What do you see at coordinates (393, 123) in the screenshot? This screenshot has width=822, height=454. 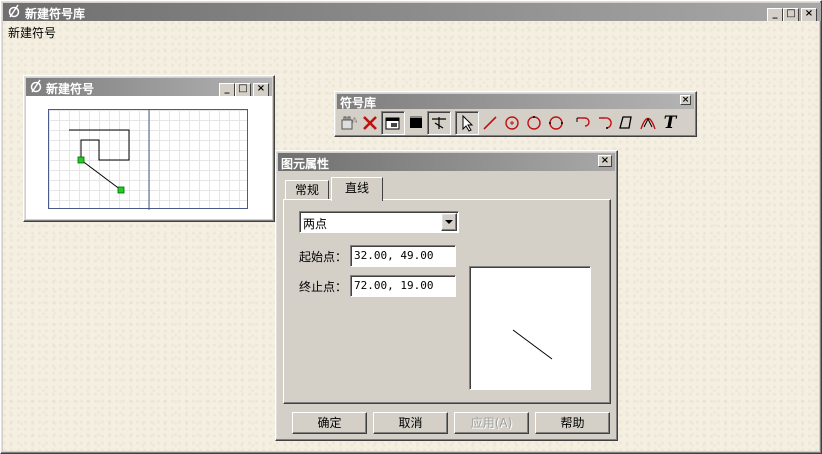 I see `properties-icon` at bounding box center [393, 123].